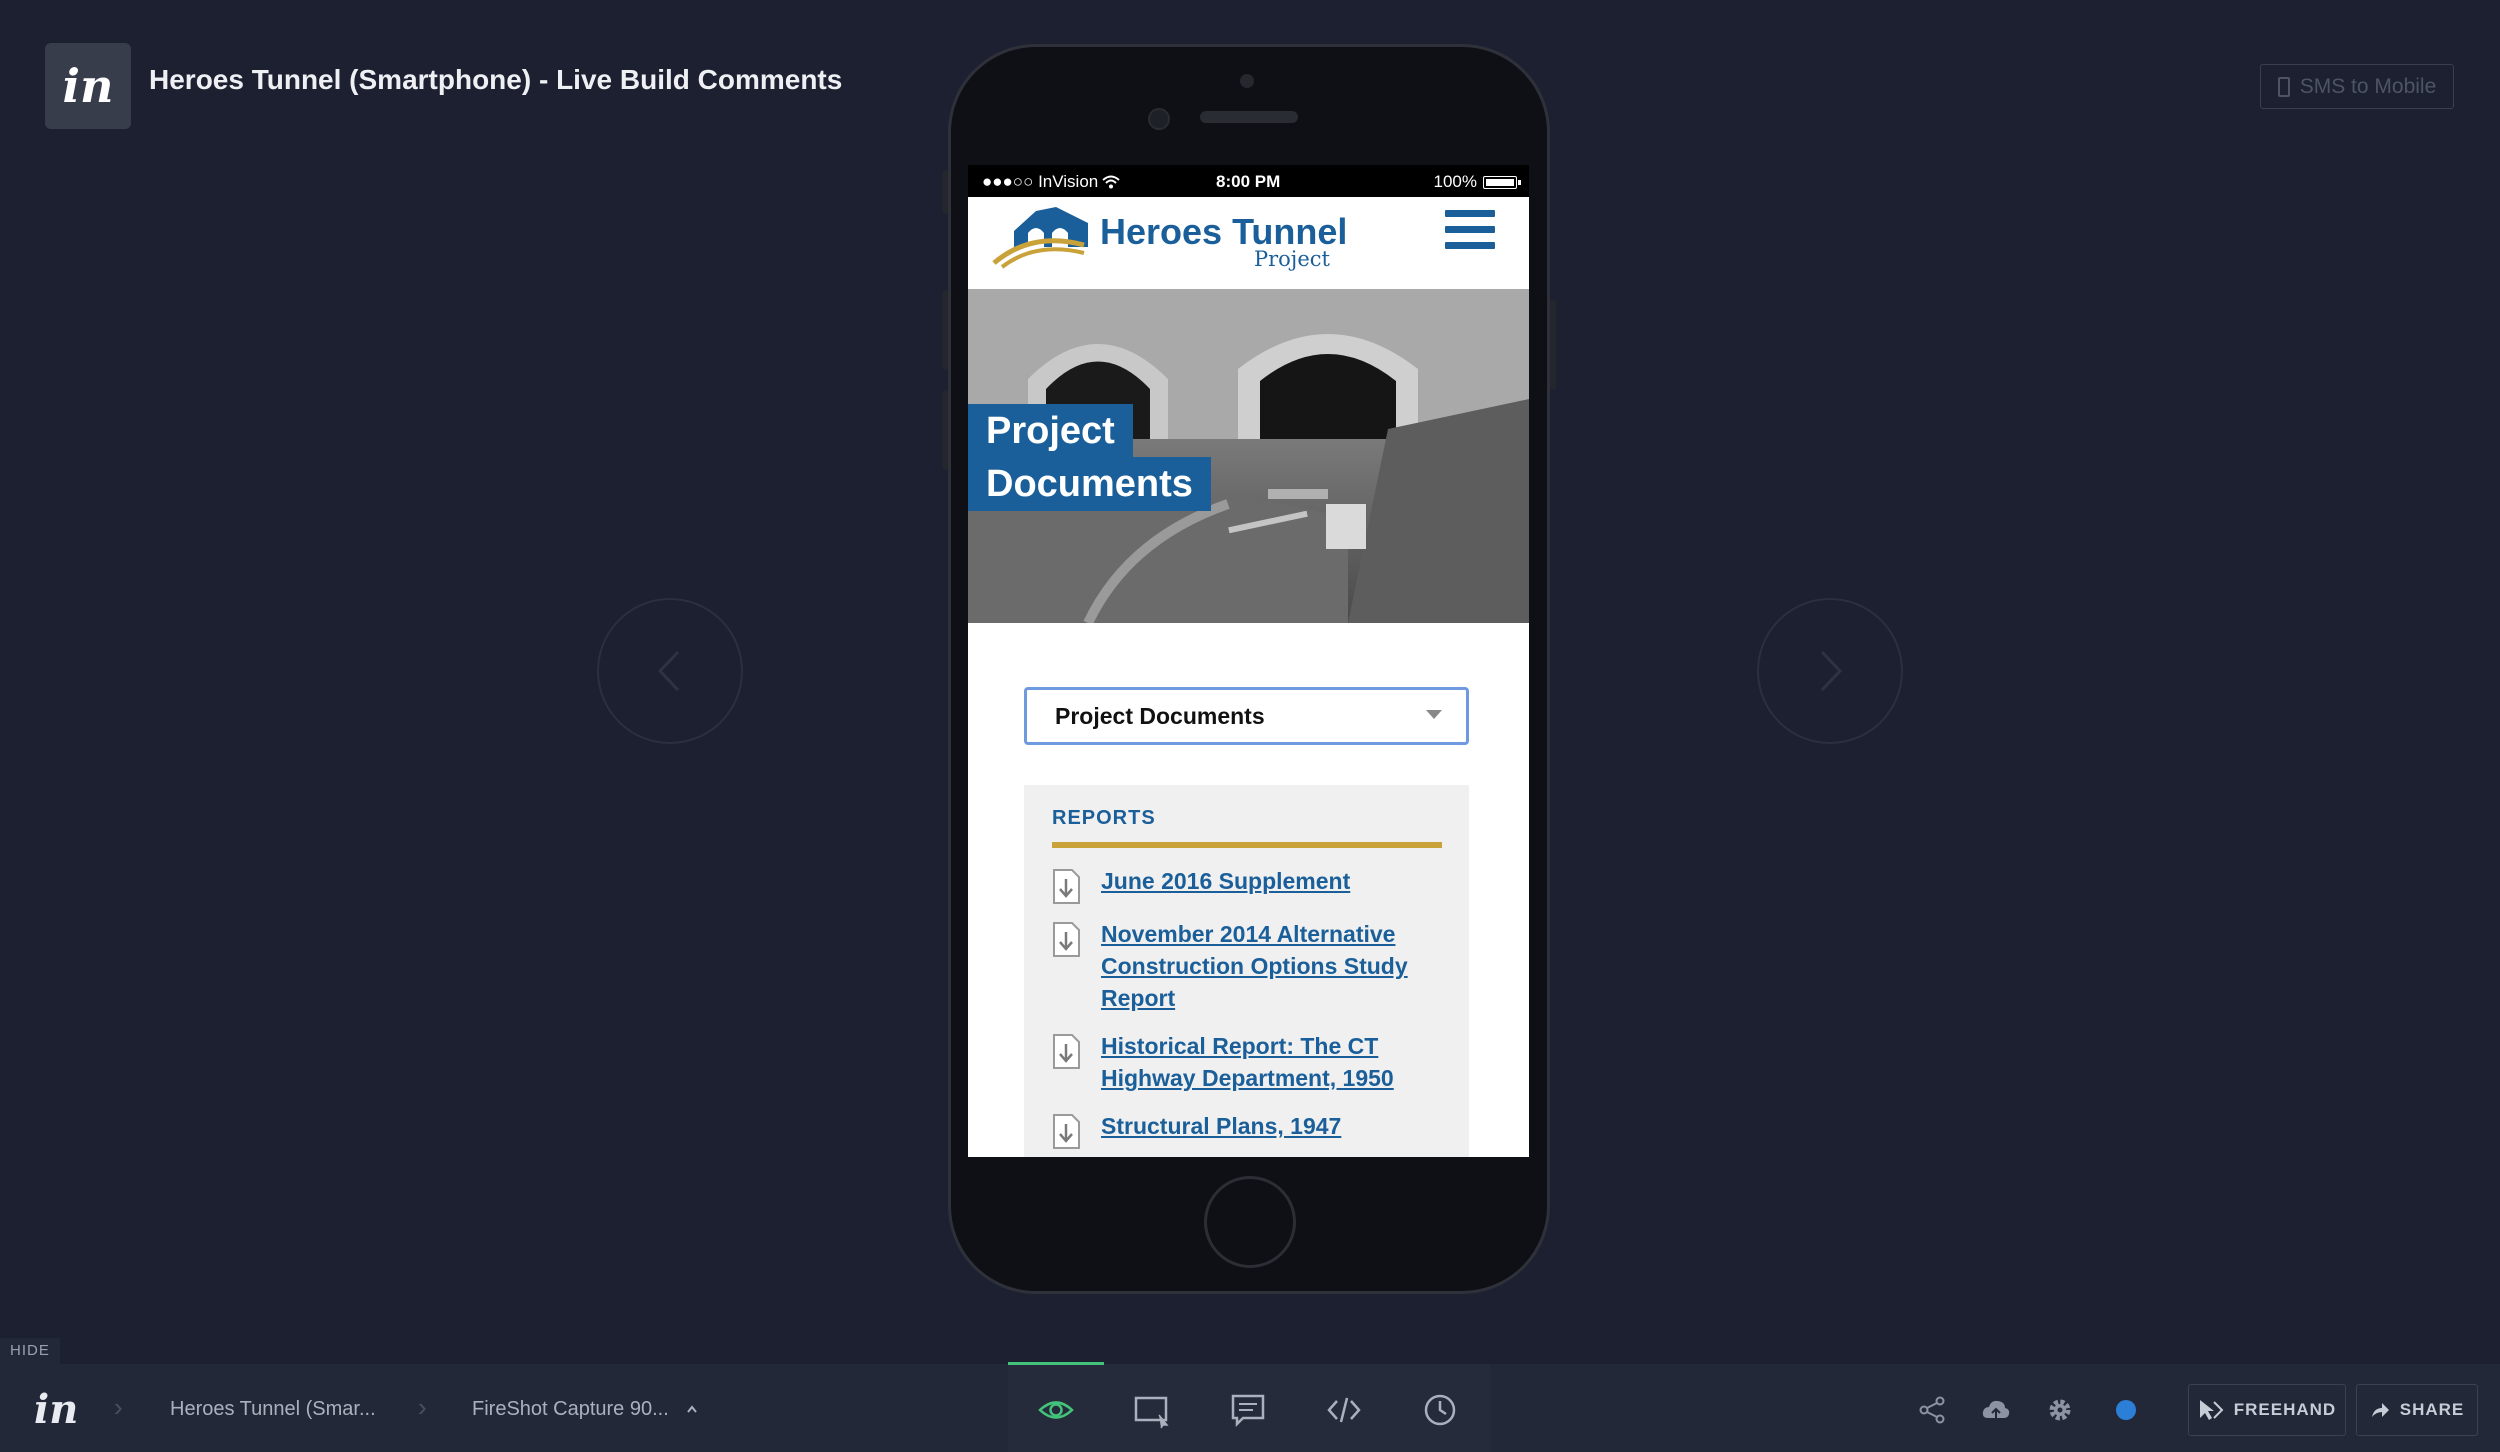  I want to click on clock-icon, so click(1440, 1410).